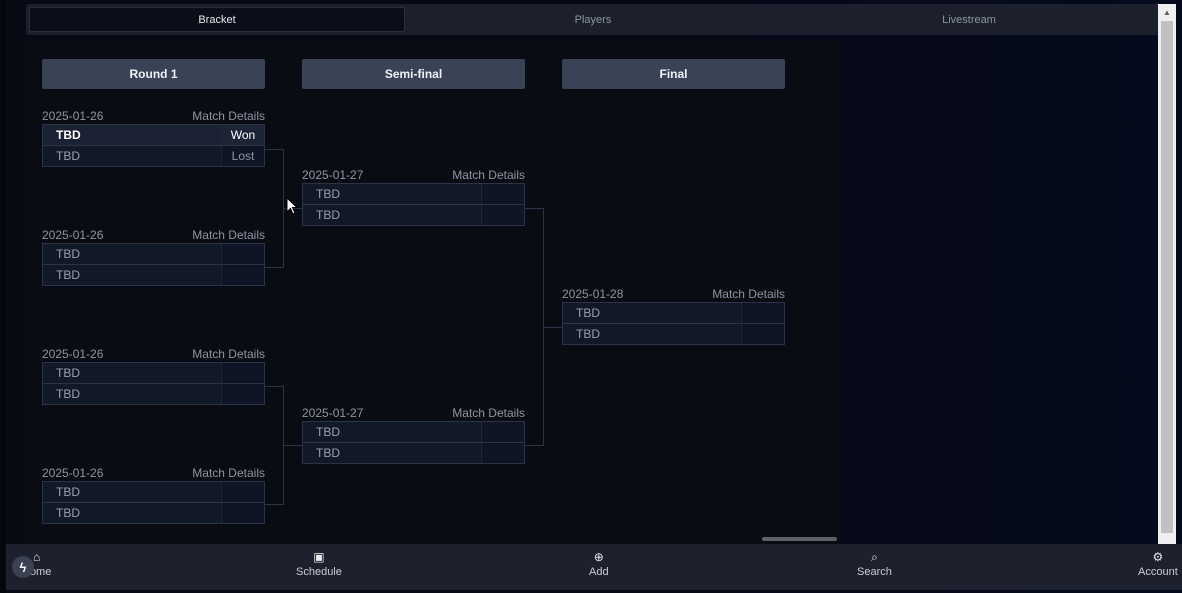  I want to click on flash-icon: ϟ, so click(23, 567).